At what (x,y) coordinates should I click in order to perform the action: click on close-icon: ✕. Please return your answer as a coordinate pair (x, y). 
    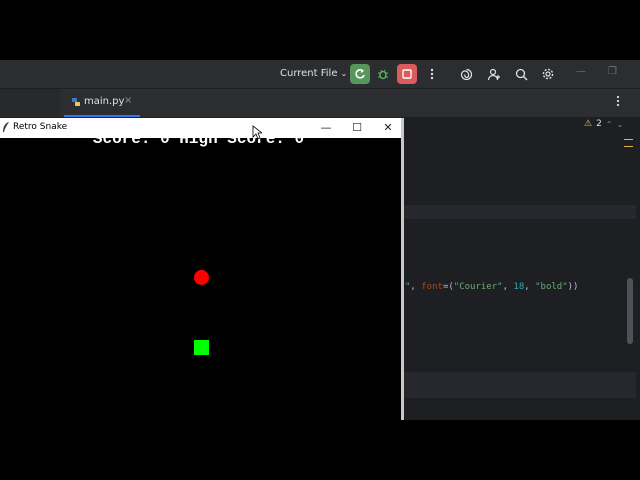
    Looking at the image, I should click on (388, 128).